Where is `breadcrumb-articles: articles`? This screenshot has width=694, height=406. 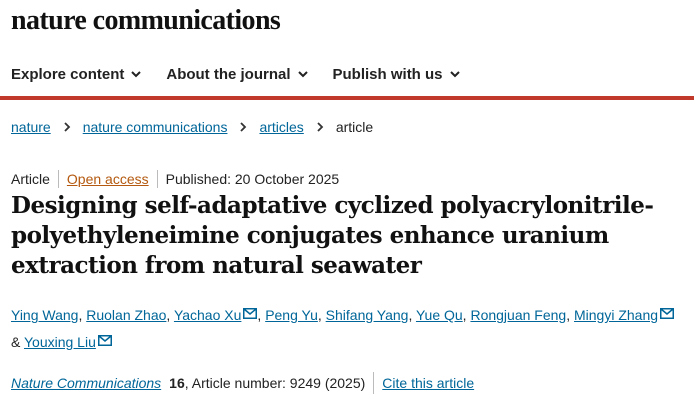
breadcrumb-articles: articles is located at coordinates (281, 127).